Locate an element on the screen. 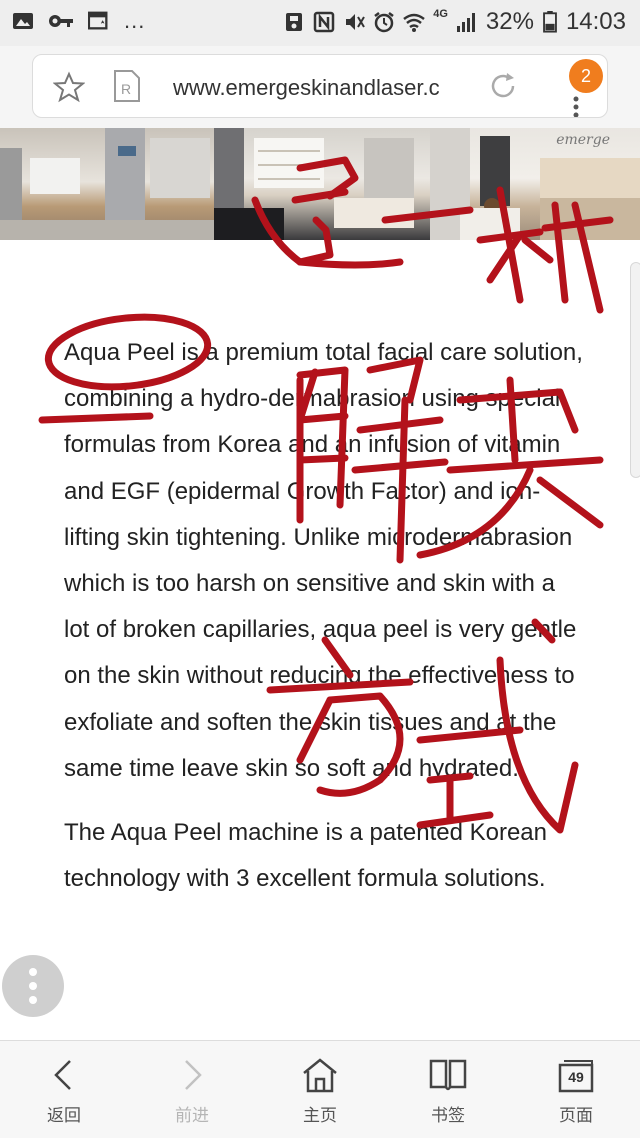  wifi-icon is located at coordinates (414, 22).